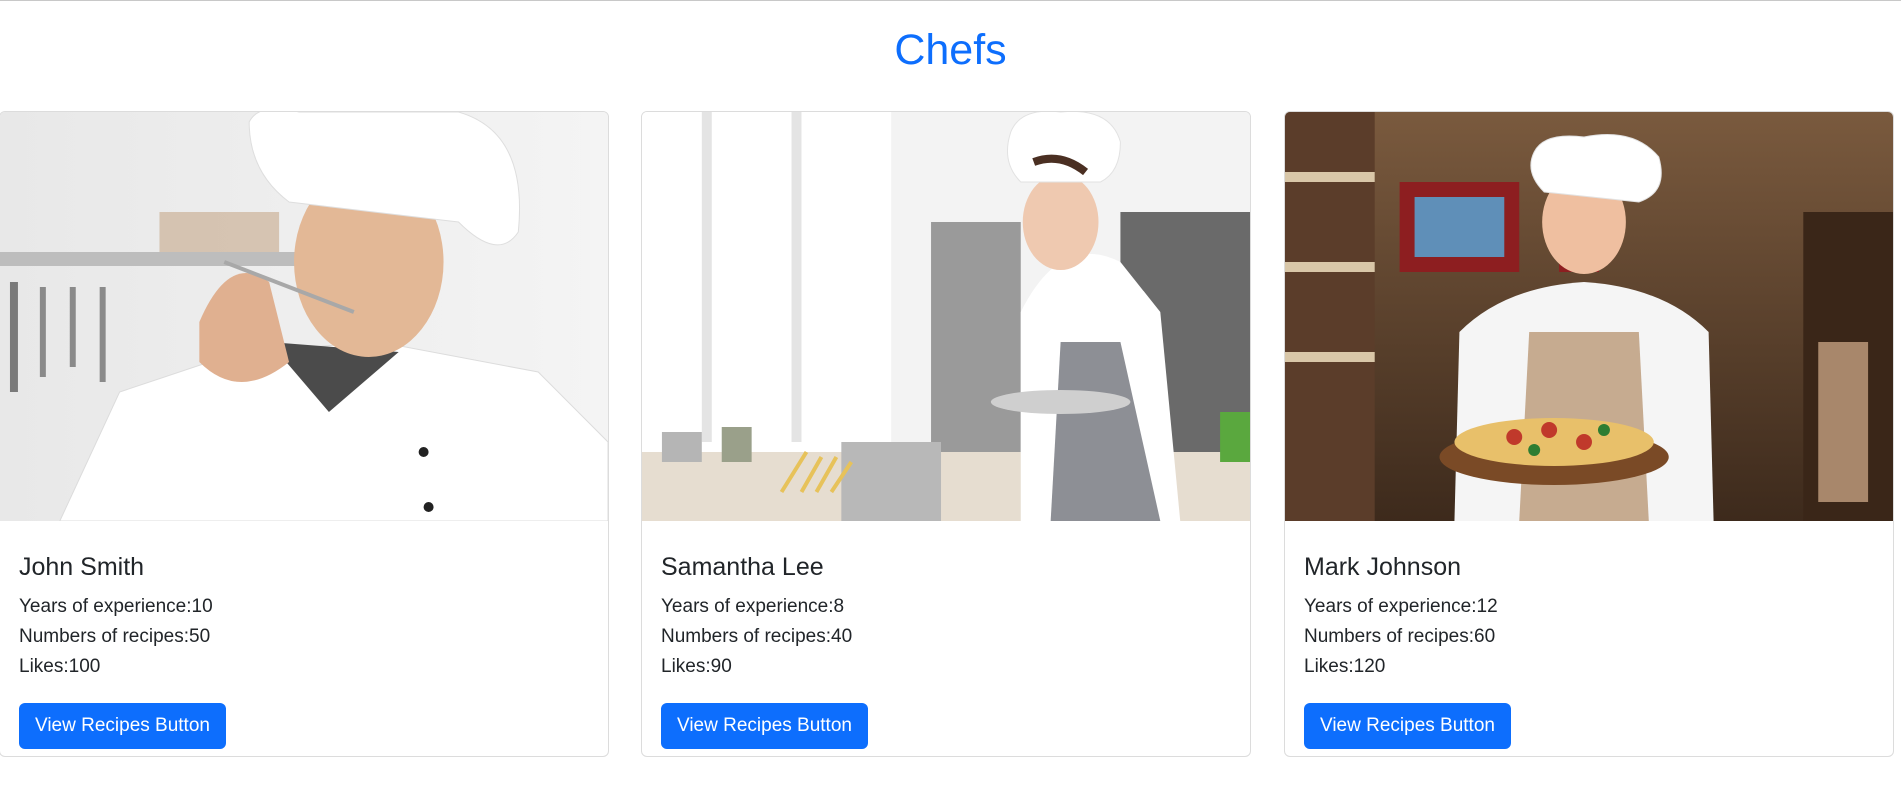  What do you see at coordinates (82, 567) in the screenshot?
I see `chef-name: John Smith` at bounding box center [82, 567].